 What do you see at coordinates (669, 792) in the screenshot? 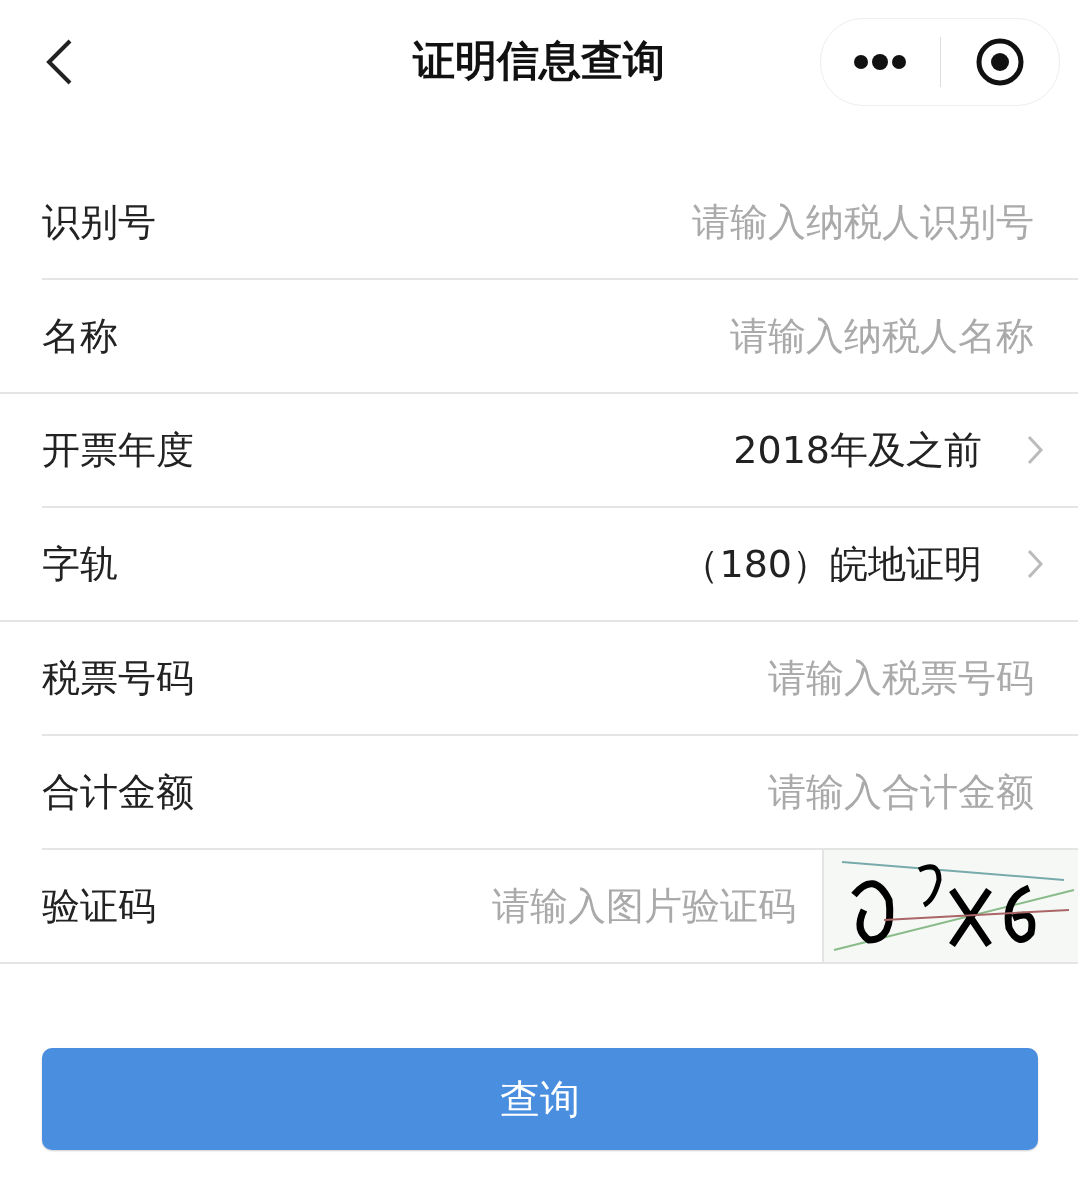
I see `text-field: 请输入合计金额` at bounding box center [669, 792].